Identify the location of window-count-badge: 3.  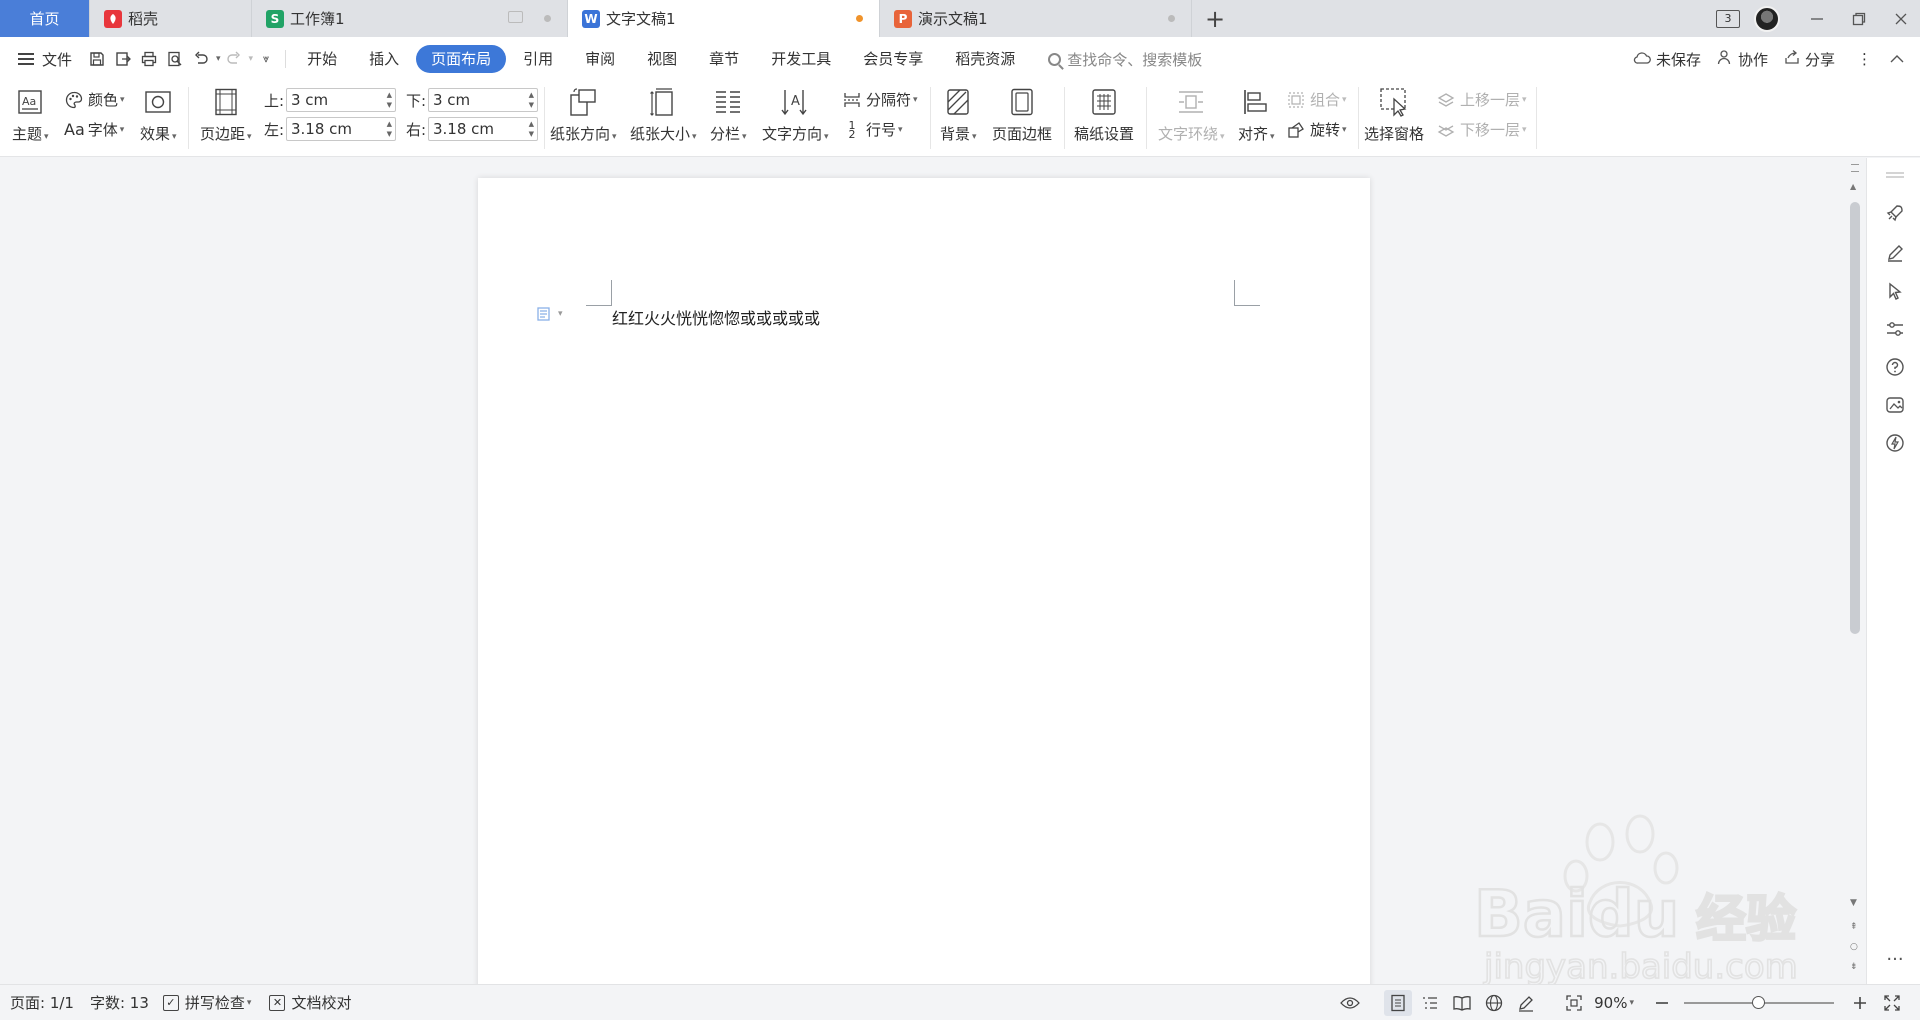
(1728, 18).